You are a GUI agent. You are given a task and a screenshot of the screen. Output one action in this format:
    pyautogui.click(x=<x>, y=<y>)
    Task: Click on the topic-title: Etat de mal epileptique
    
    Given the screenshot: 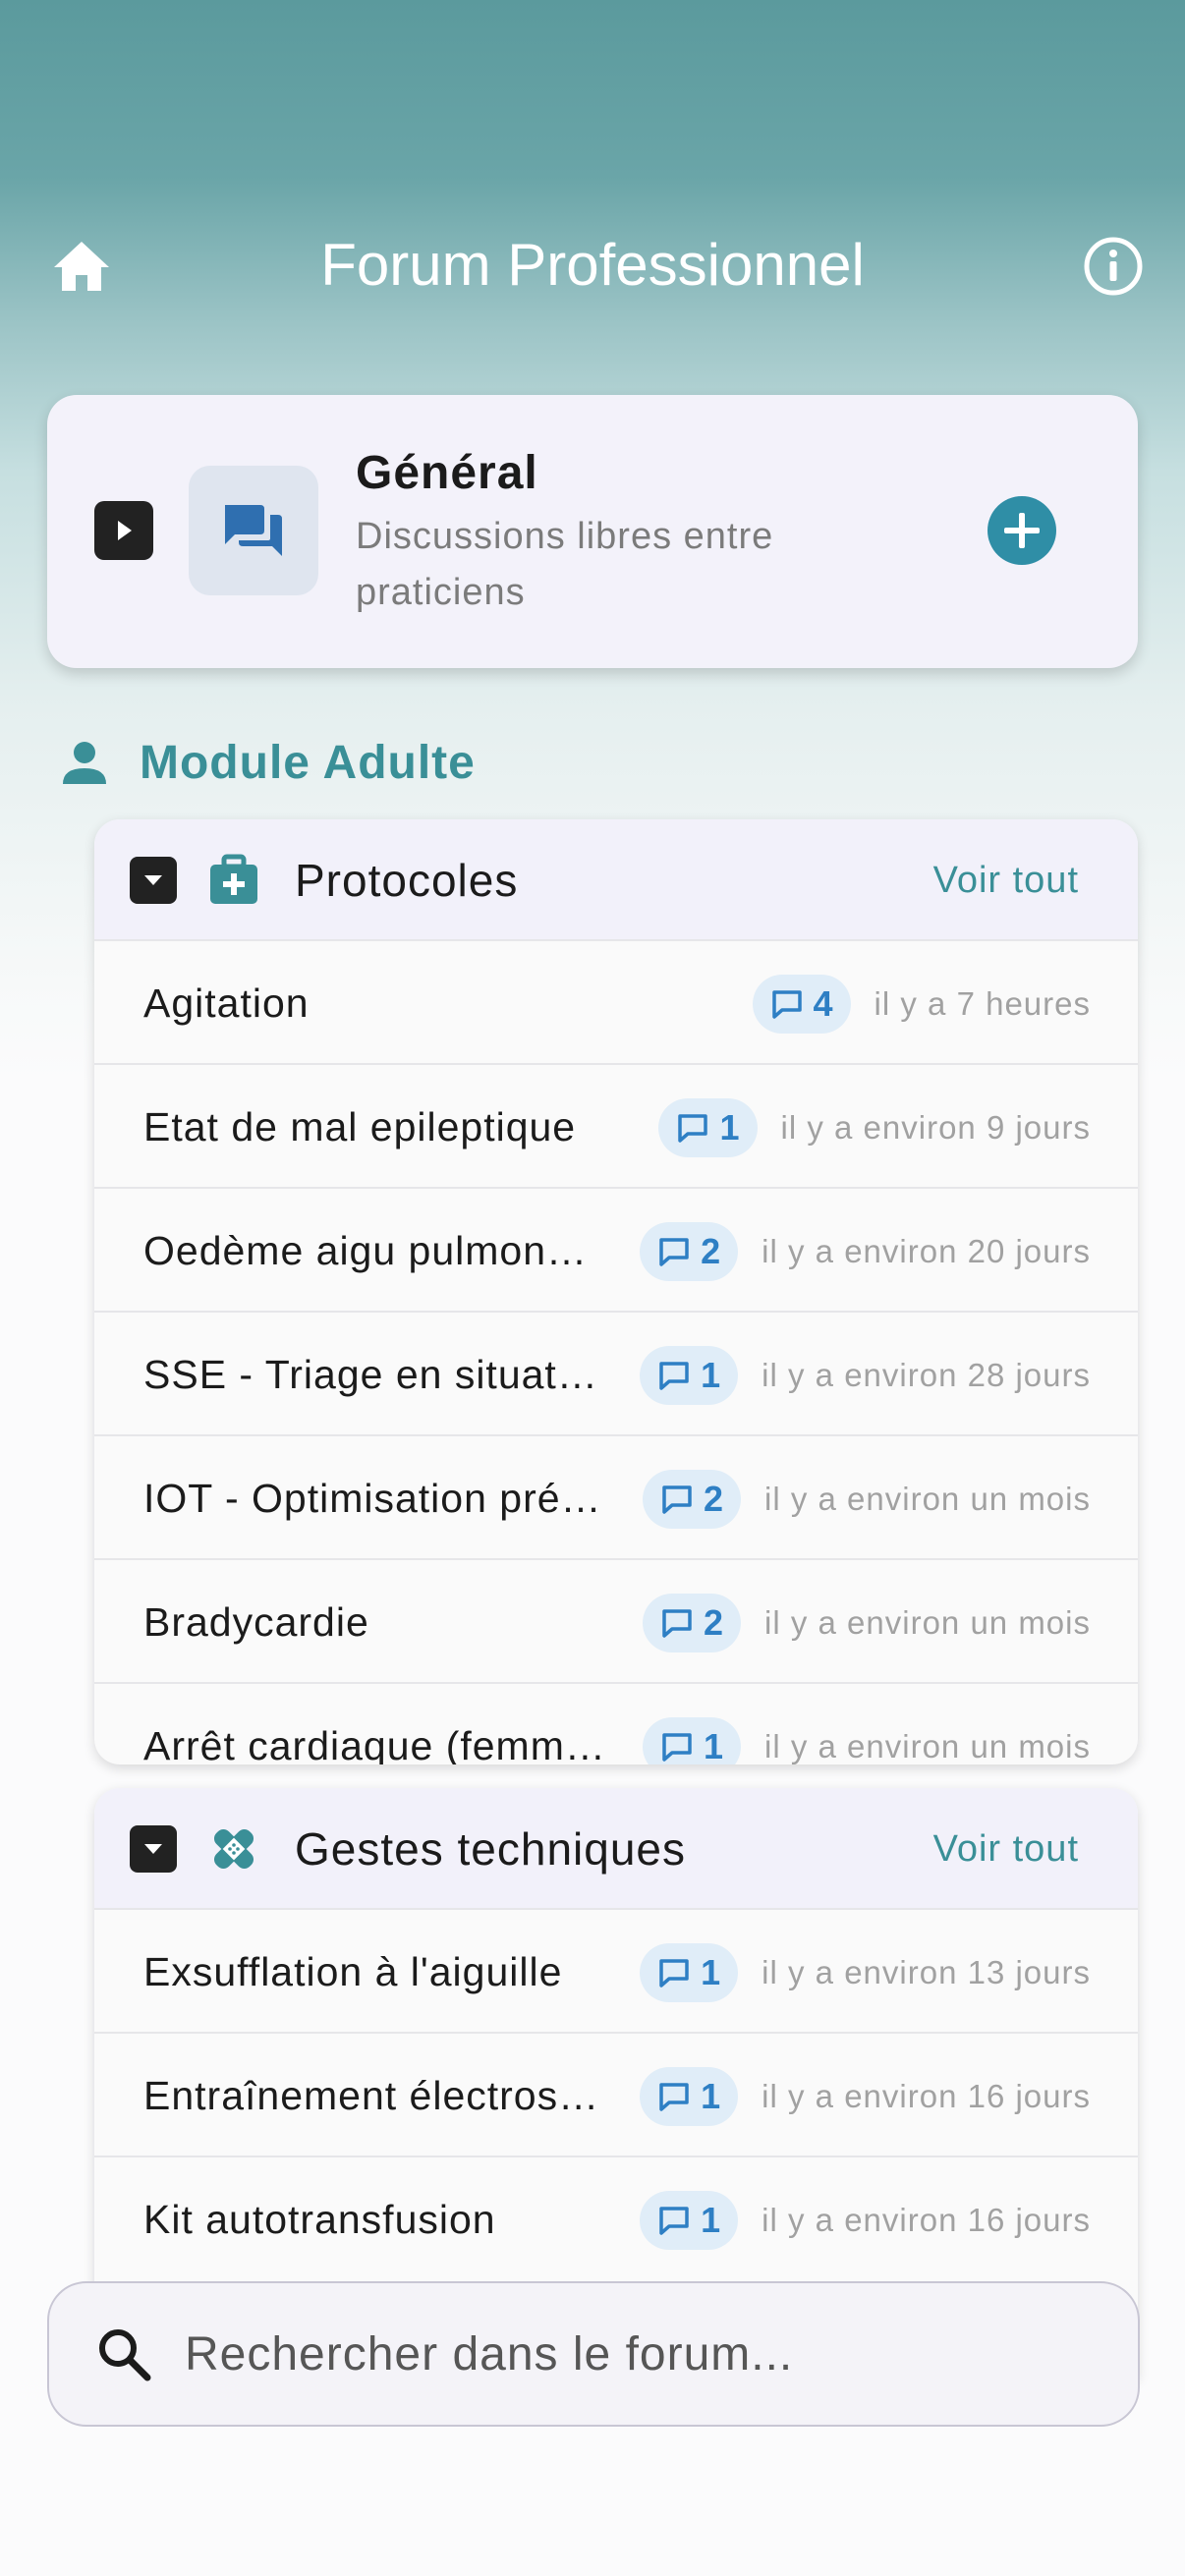 What is the action you would take?
    pyautogui.click(x=360, y=1126)
    